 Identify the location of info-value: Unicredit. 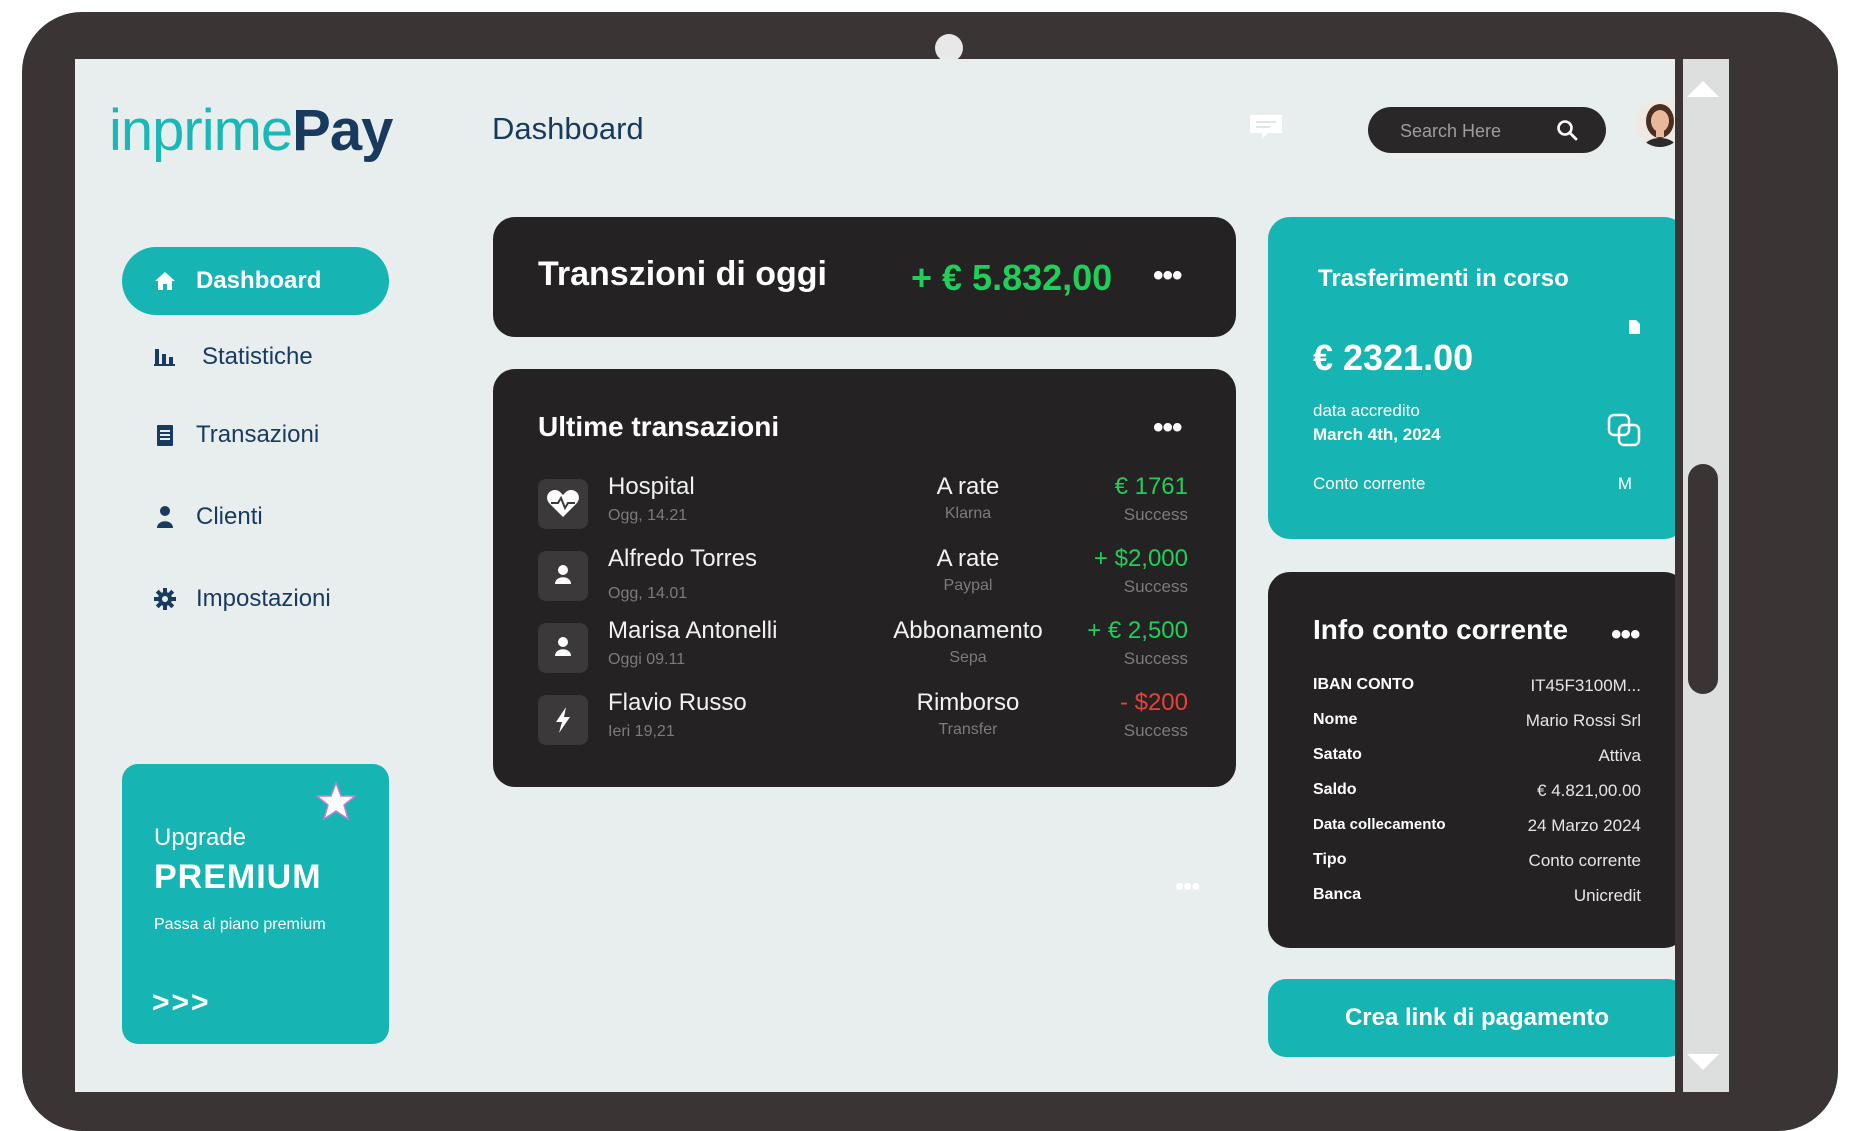
(1607, 895).